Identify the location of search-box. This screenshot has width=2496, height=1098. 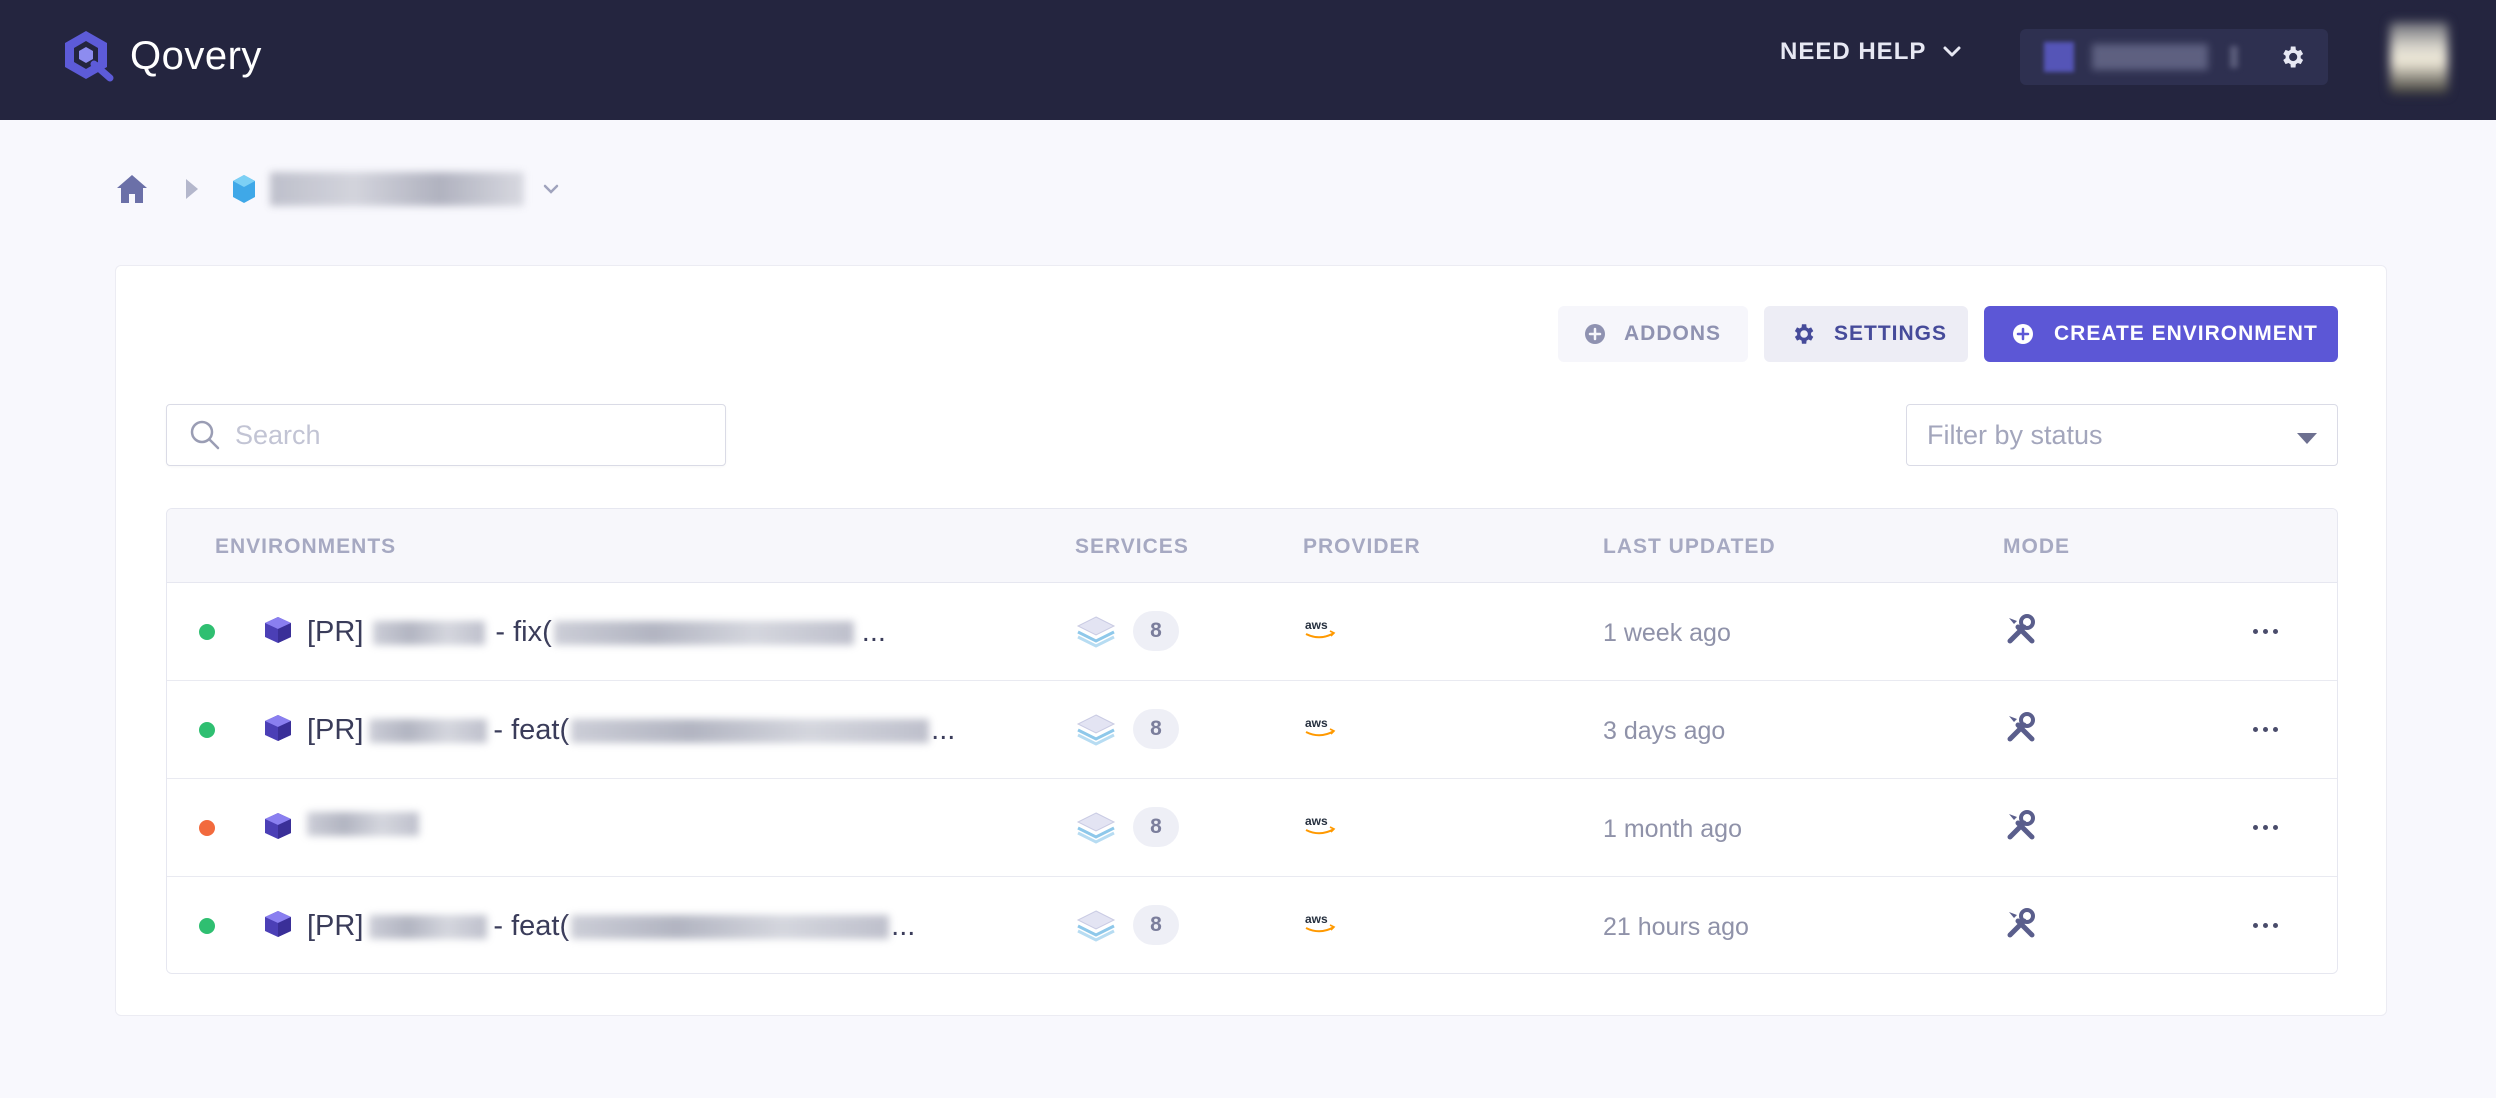
(446, 435).